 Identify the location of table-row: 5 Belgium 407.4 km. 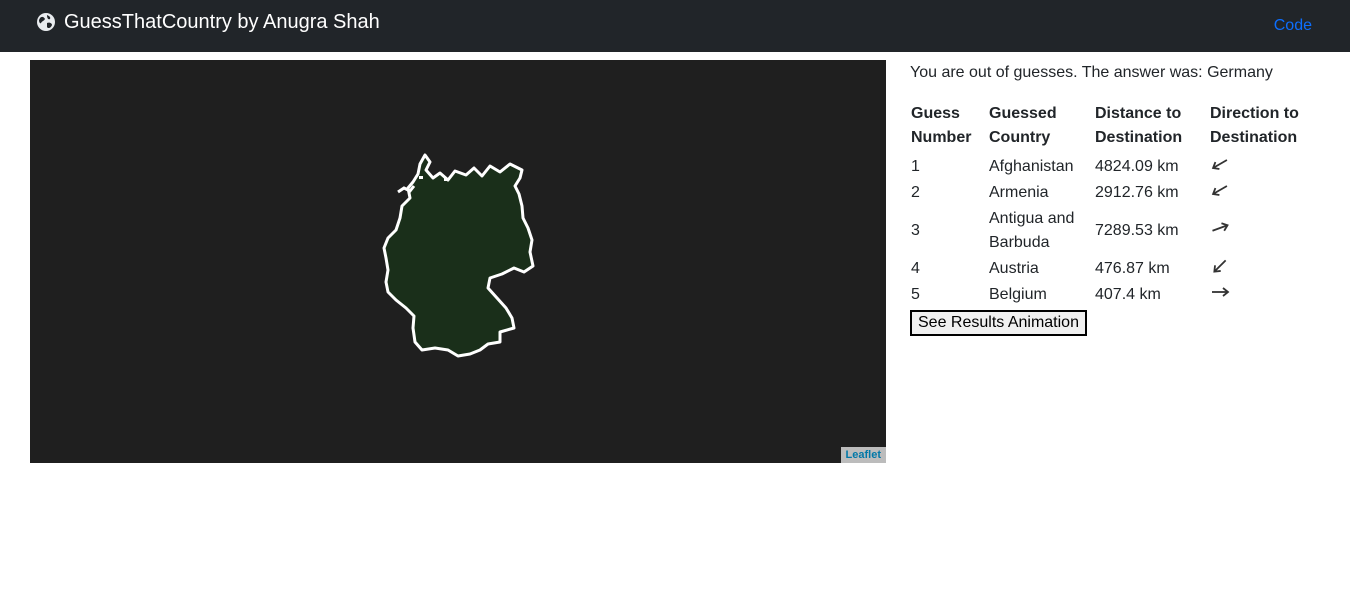
(1114, 295).